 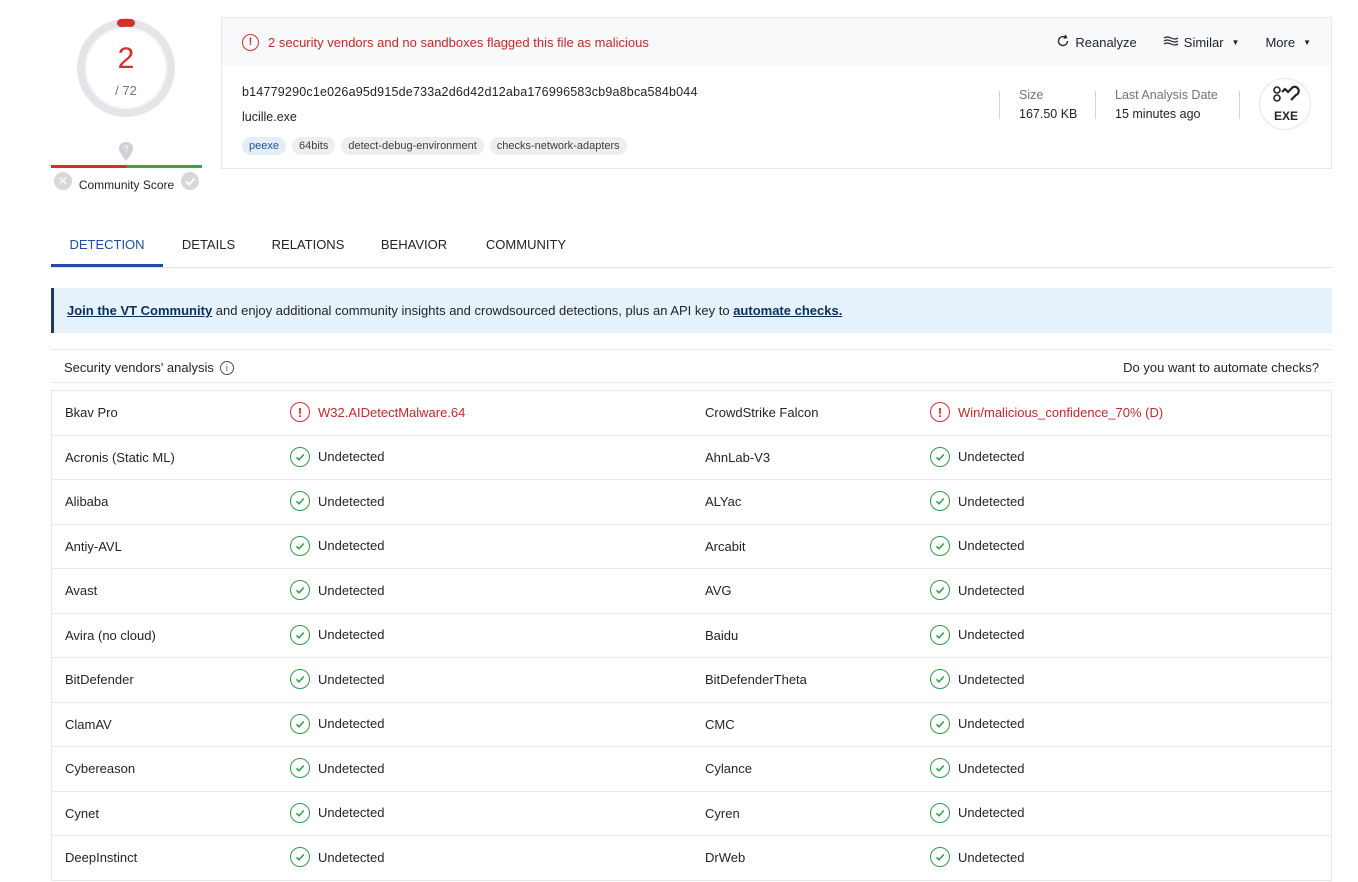 What do you see at coordinates (1221, 367) in the screenshot?
I see `automate-checks-prompt: Do you want to automate checks?` at bounding box center [1221, 367].